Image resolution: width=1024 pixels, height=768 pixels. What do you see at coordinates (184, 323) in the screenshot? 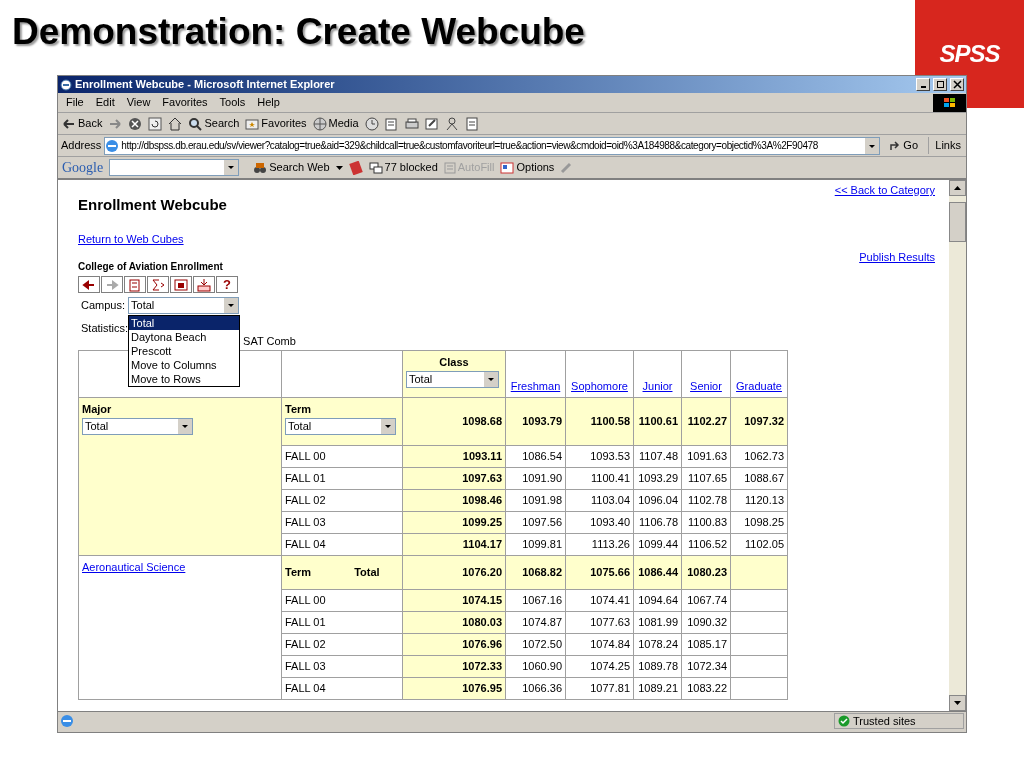
I see `dropdown-option: Total` at bounding box center [184, 323].